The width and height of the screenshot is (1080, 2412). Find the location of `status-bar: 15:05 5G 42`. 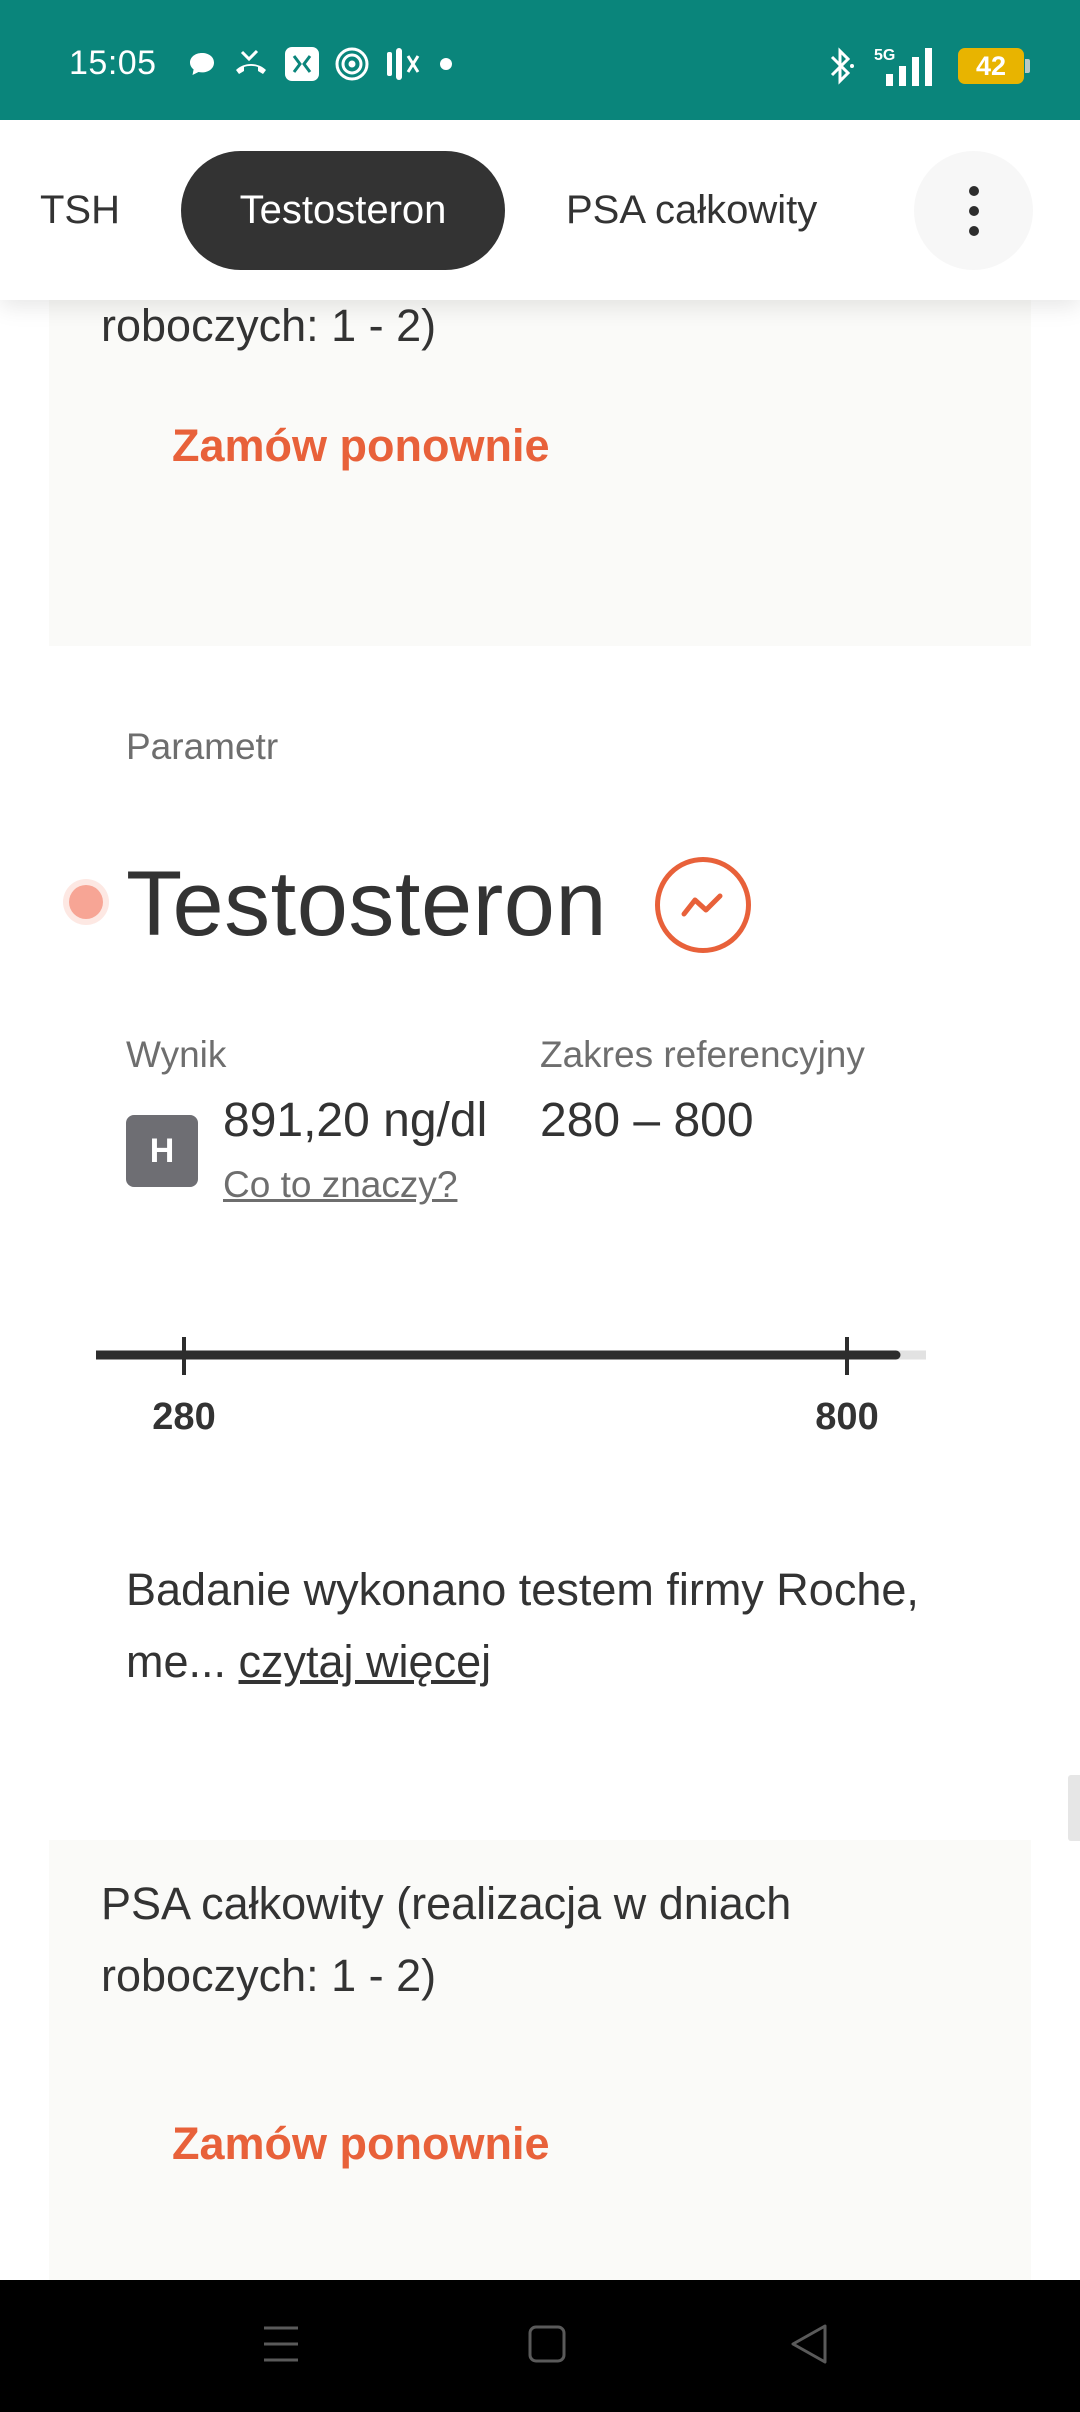

status-bar: 15:05 5G 42 is located at coordinates (540, 60).